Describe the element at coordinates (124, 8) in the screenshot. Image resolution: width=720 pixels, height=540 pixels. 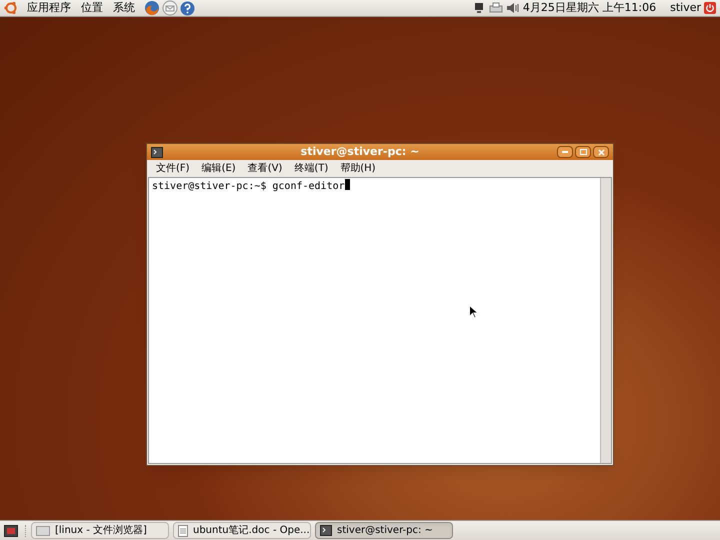
I see `panel-menu: 系统` at that location.